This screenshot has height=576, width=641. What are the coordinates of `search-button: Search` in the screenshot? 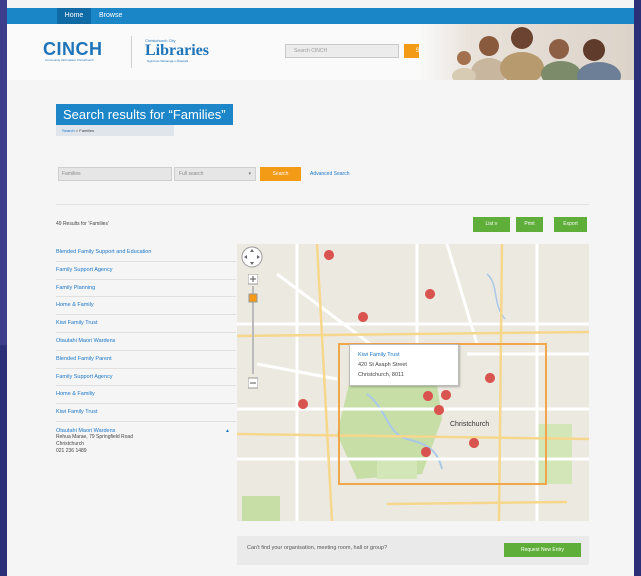 It's located at (280, 174).